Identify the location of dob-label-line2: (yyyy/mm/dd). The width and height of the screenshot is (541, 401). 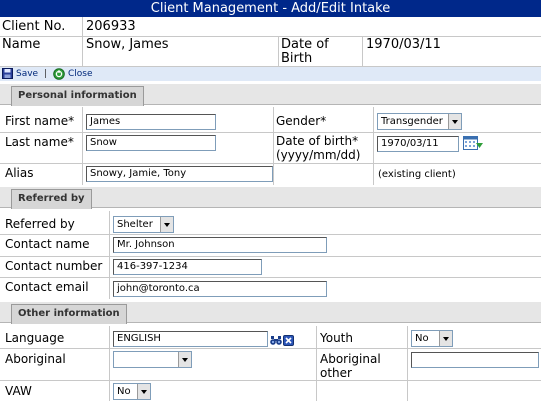
(318, 155).